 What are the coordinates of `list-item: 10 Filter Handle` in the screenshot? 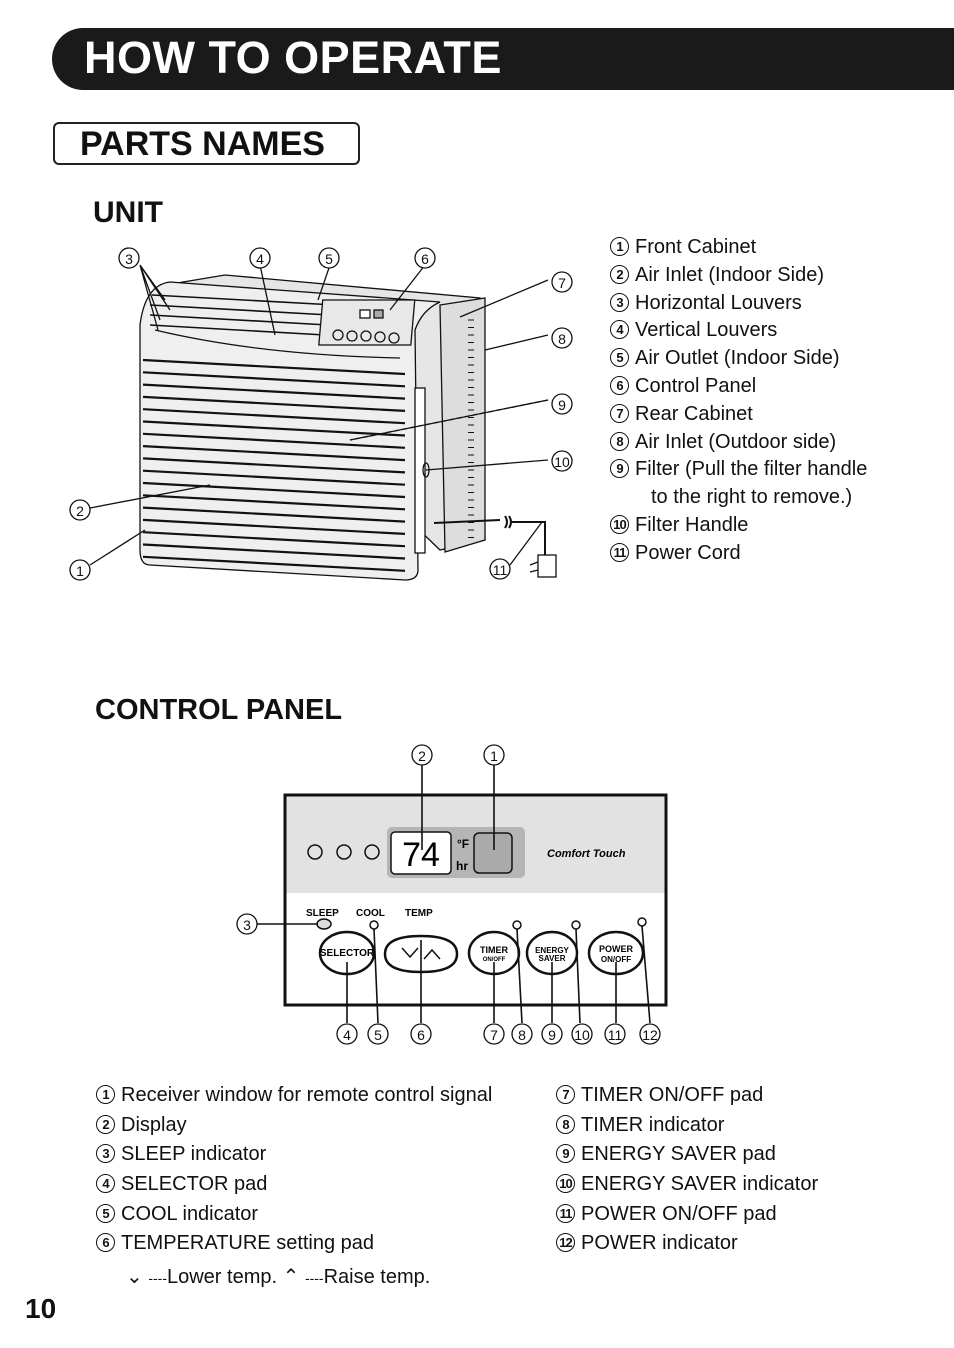 It's located at (738, 528).